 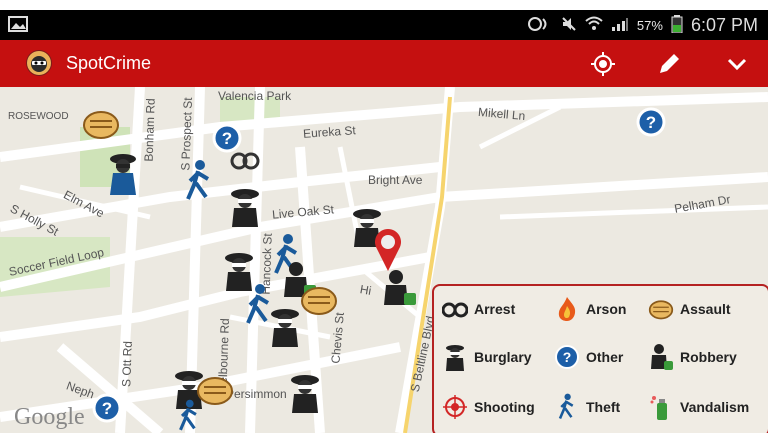 I want to click on map-label-bright-ave: Bright Ave, so click(x=395, y=180).